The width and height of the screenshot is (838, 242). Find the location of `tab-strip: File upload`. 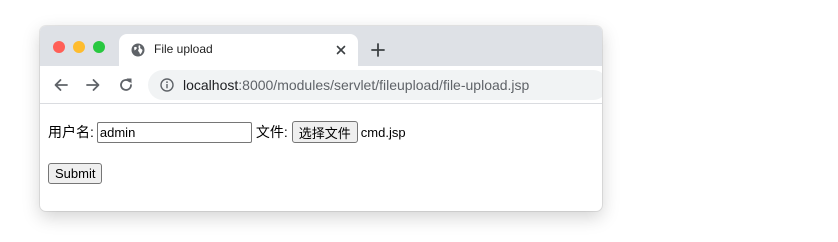

tab-strip: File upload is located at coordinates (321, 46).